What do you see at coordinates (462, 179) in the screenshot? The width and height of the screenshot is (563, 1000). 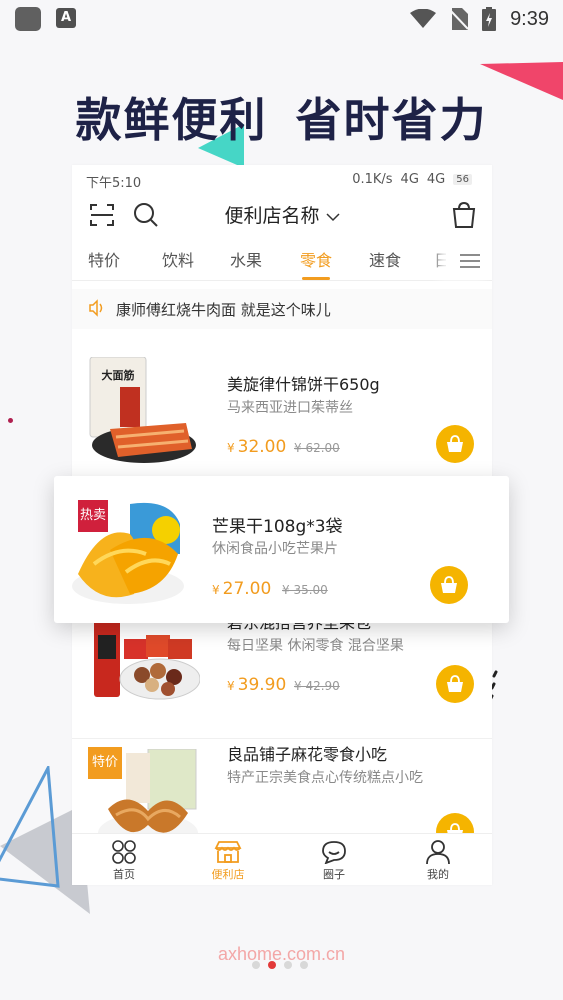 I see `battery-level: 56` at bounding box center [462, 179].